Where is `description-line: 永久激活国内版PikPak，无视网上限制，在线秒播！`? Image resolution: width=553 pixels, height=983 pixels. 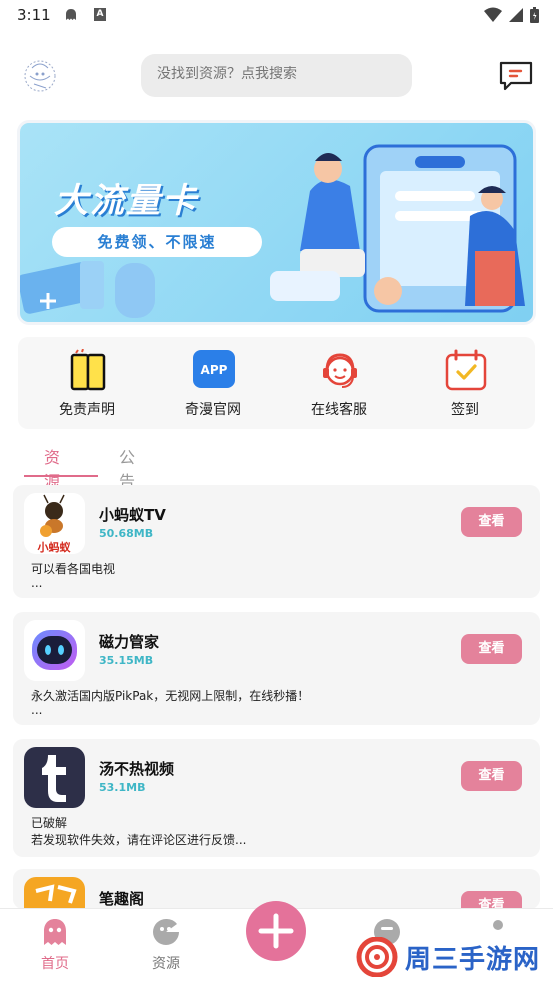 description-line: 永久激活国内版PikPak，无视网上限制，在线秒播！ is located at coordinates (170, 696).